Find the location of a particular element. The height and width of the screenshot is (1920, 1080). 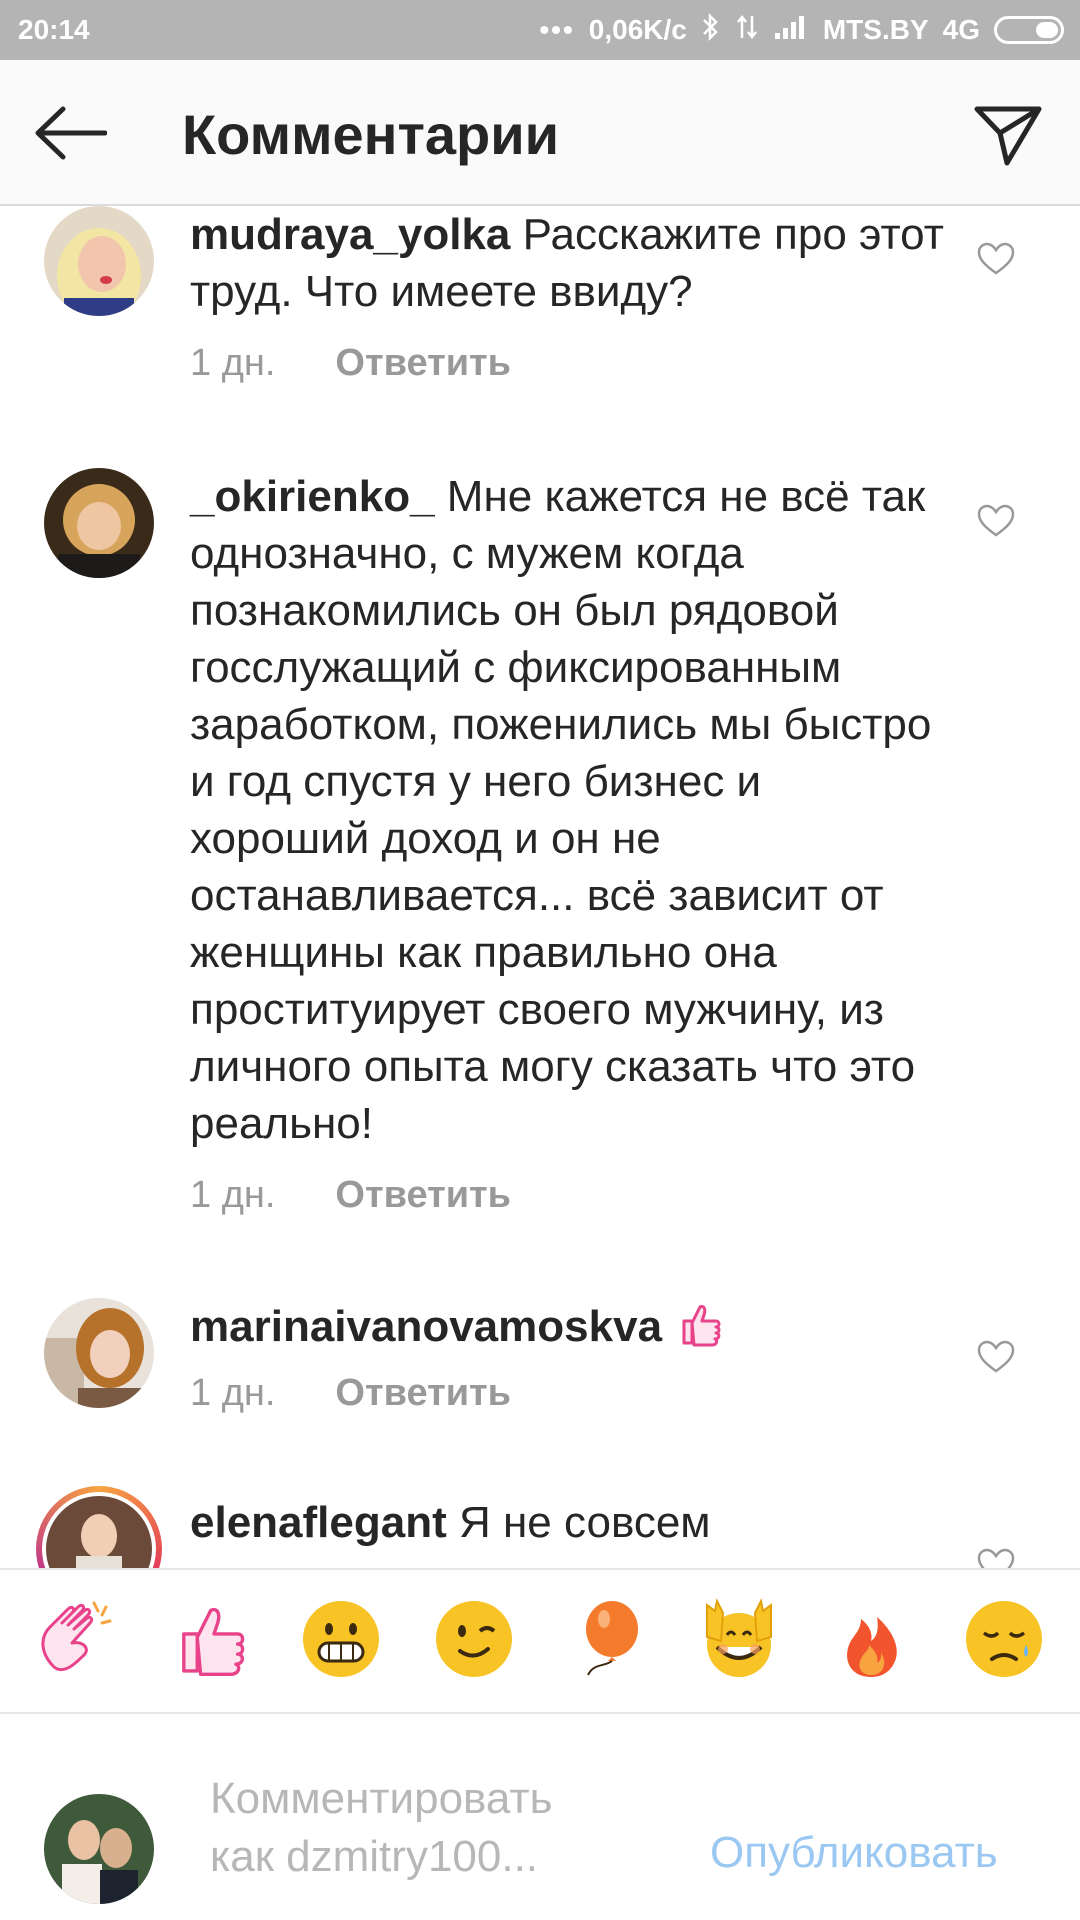

comment-username: mudraya_yolka is located at coordinates (350, 234).